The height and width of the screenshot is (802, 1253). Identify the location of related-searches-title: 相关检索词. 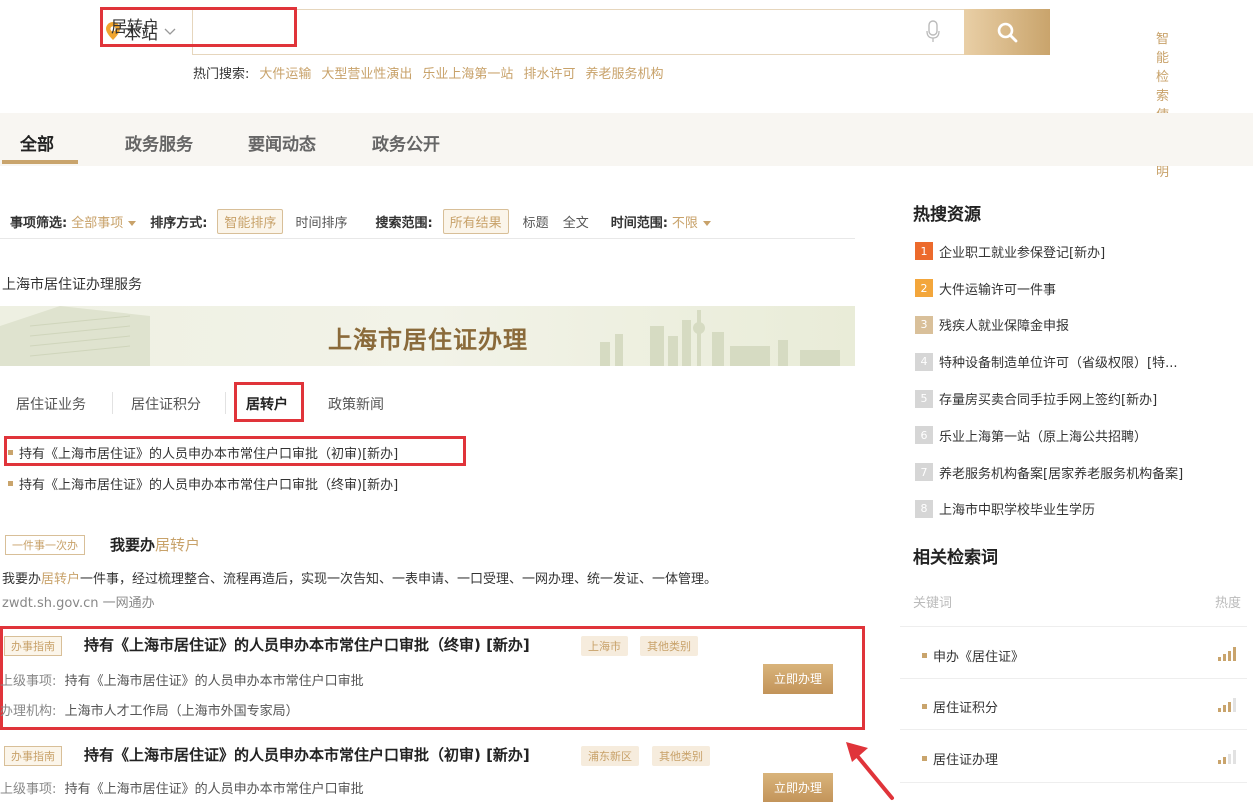
(955, 558).